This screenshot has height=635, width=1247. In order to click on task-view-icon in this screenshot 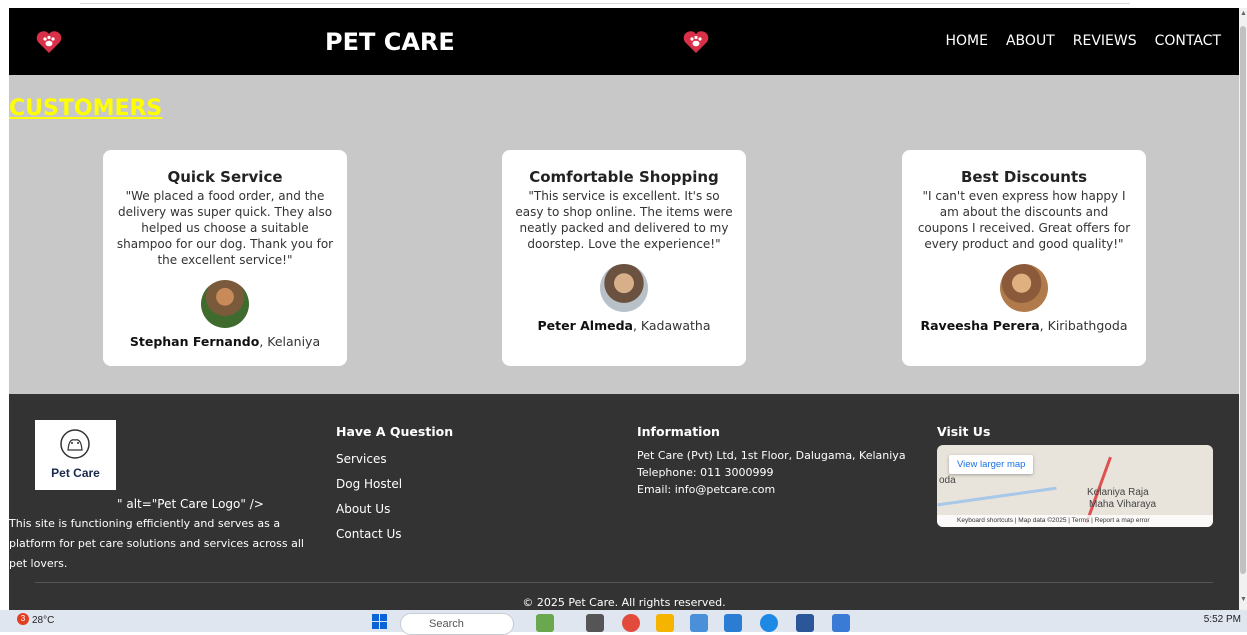, I will do `click(595, 623)`.